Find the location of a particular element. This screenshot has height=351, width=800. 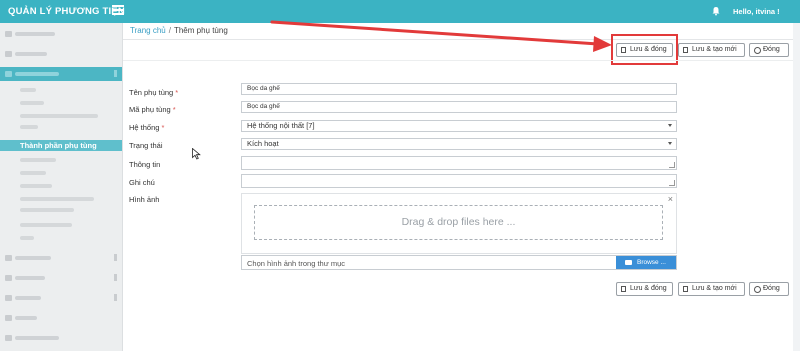

mouse-cursor-icon is located at coordinates (196, 154).